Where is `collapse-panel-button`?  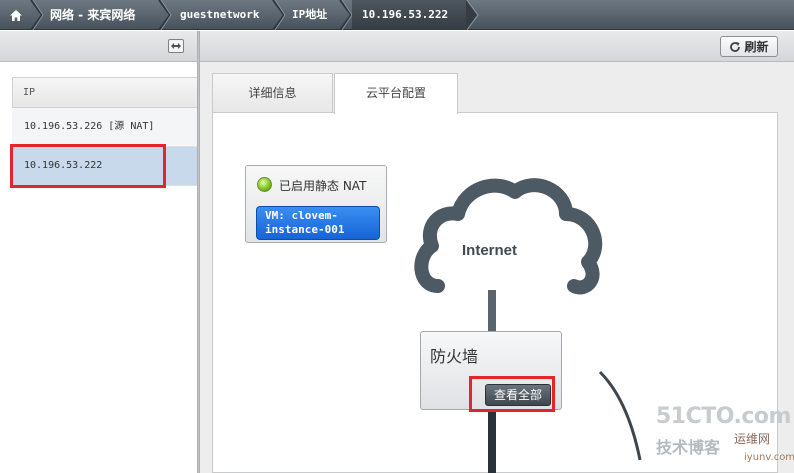
collapse-panel-button is located at coordinates (176, 46).